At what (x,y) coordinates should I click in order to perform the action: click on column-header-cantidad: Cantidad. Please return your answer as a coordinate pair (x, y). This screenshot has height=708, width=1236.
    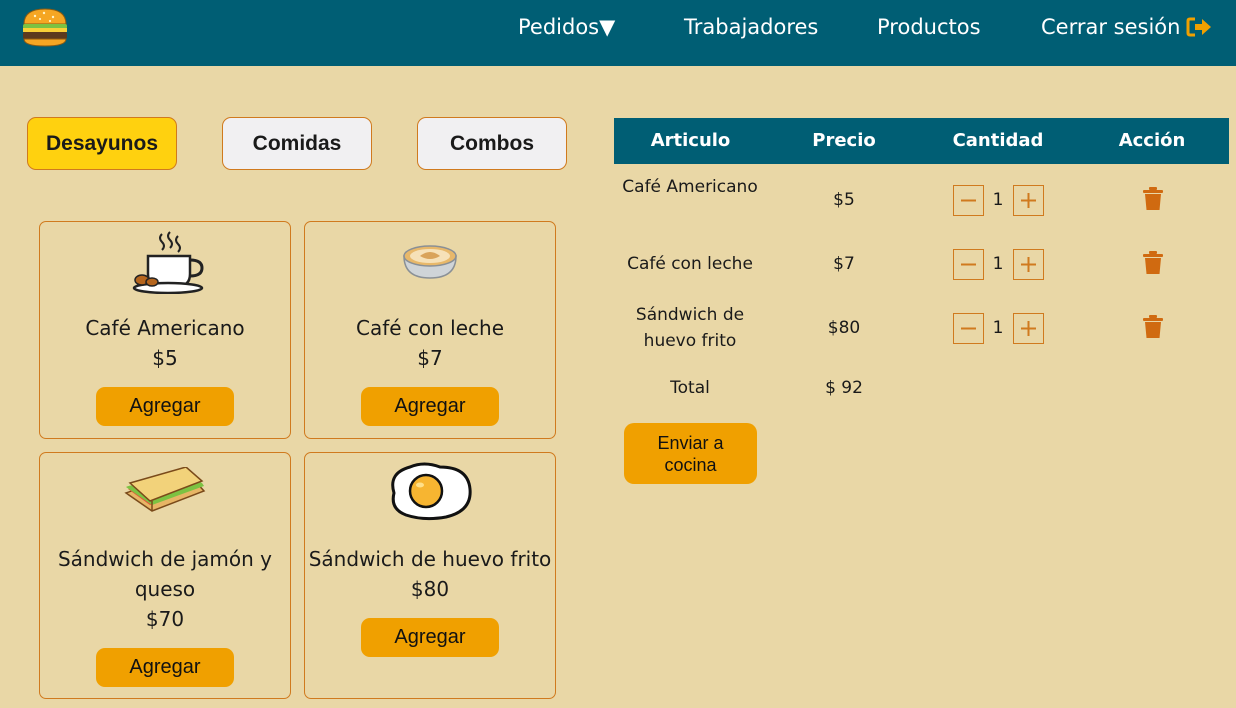
    Looking at the image, I should click on (998, 140).